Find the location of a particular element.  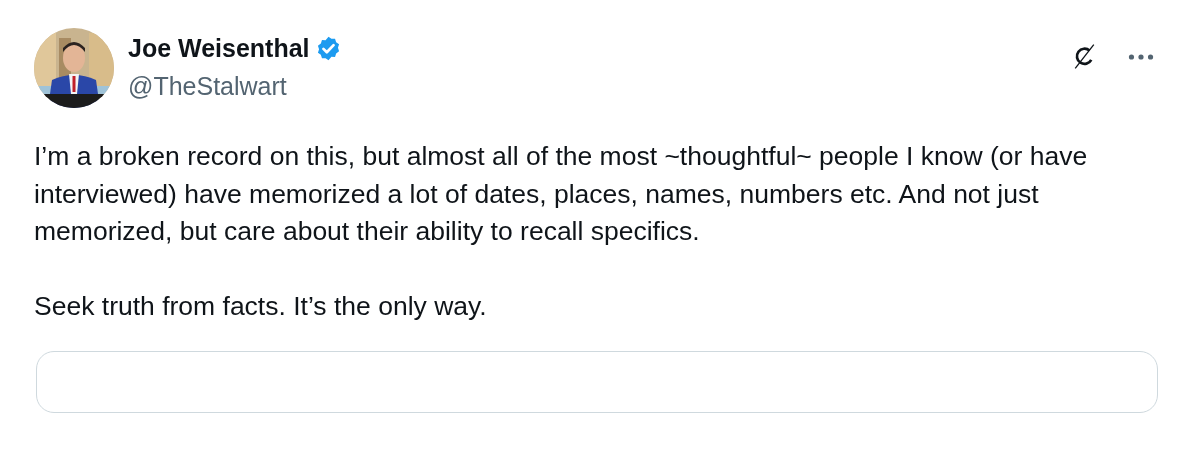

author-handle: @TheStalwart is located at coordinates (235, 86).